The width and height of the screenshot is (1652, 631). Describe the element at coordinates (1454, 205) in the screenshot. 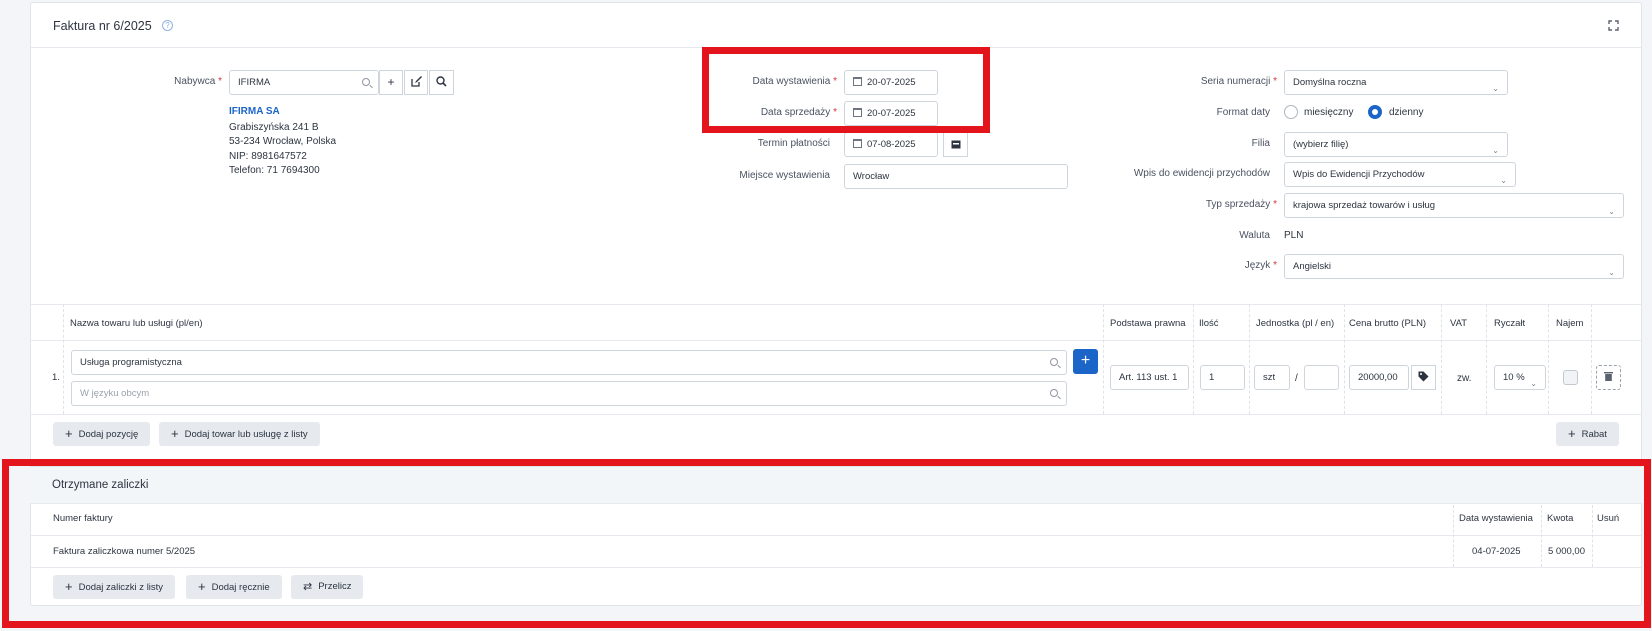

I see `sale-type-select: krajowa sprzedaż towarów i usług ⌄` at that location.